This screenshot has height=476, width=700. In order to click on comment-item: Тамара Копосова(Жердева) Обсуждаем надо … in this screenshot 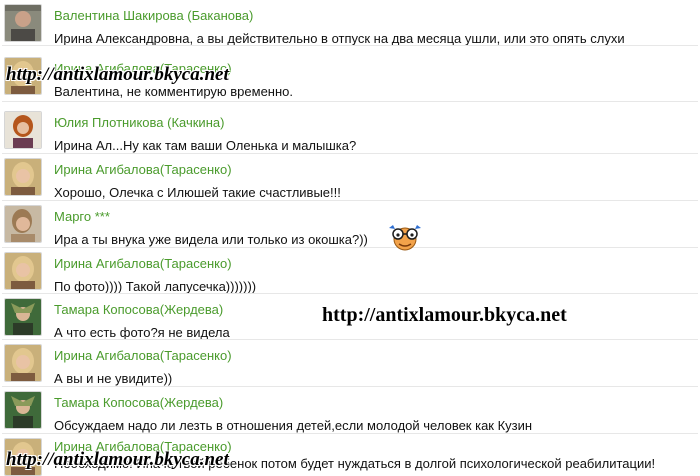, I will do `click(350, 410)`.